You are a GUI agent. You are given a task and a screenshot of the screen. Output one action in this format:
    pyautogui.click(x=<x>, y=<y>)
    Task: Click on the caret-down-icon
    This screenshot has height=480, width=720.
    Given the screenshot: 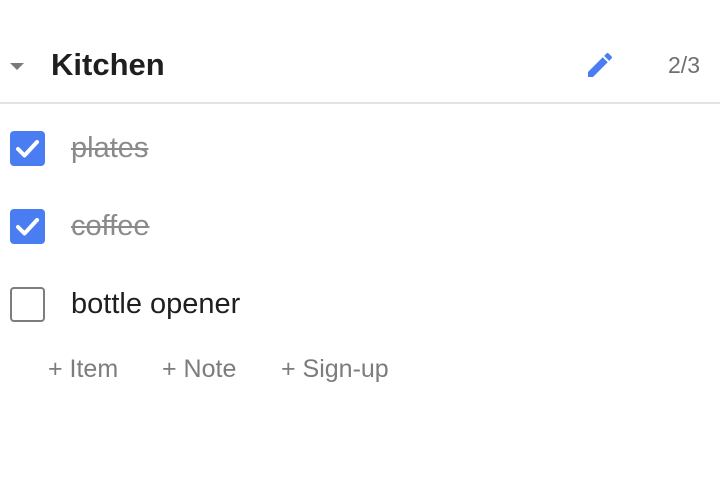 What is the action you would take?
    pyautogui.click(x=17, y=66)
    